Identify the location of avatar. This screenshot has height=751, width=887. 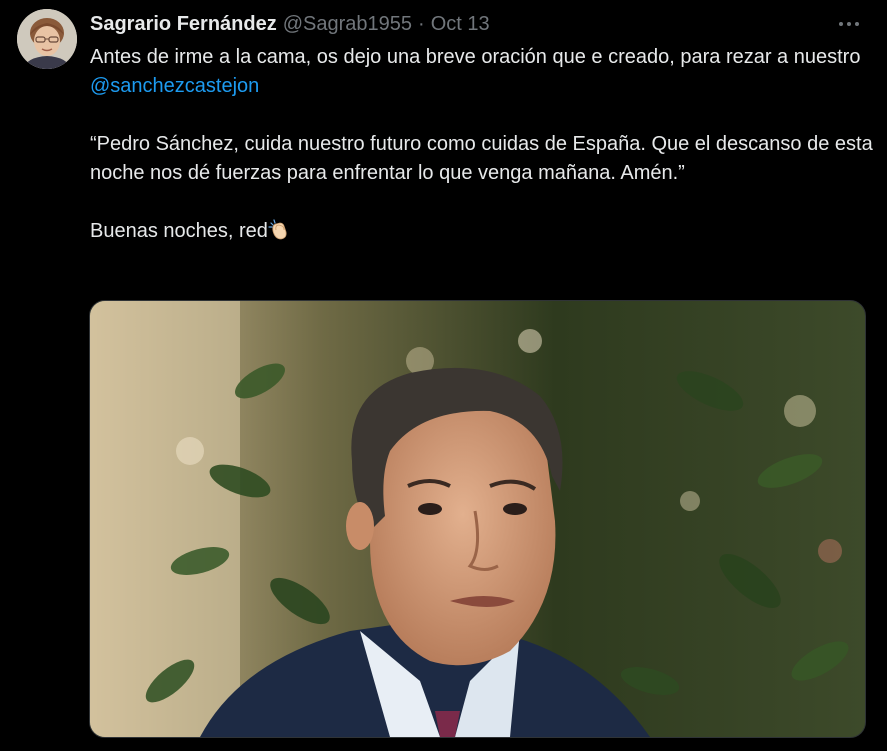
(47, 39).